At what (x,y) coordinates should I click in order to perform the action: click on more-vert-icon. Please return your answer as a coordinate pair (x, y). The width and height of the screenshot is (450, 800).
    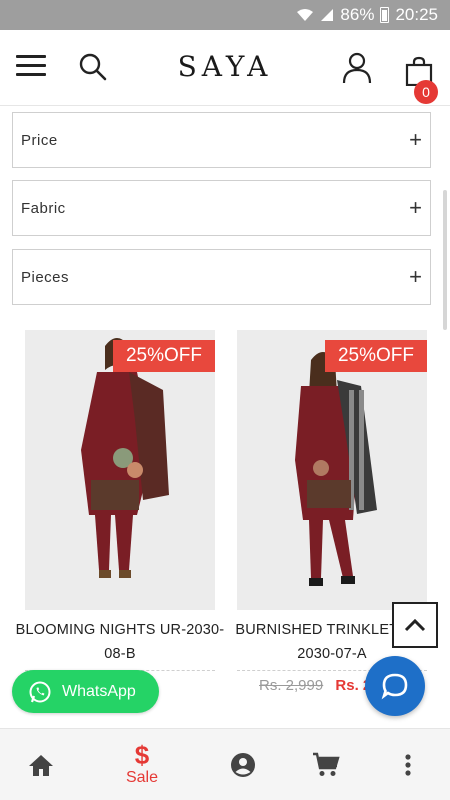
    Looking at the image, I should click on (408, 765).